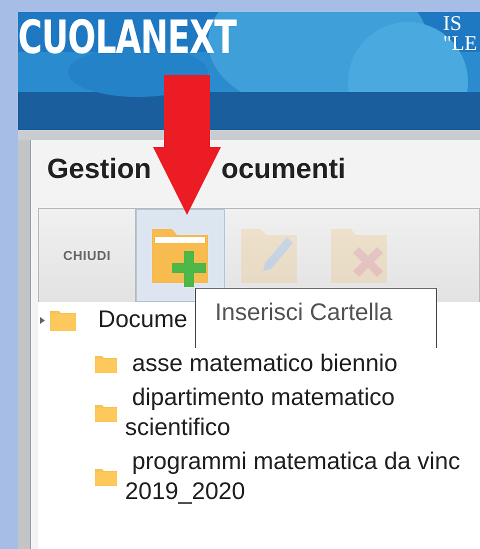 This screenshot has width=480, height=549. What do you see at coordinates (460, 43) in the screenshot?
I see `school-name: "LE` at bounding box center [460, 43].